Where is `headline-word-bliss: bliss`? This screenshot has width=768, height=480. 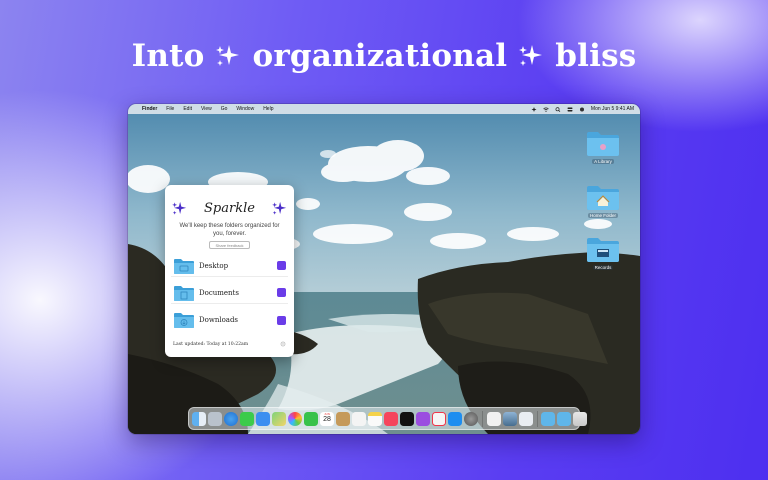 headline-word-bliss: bliss is located at coordinates (596, 56).